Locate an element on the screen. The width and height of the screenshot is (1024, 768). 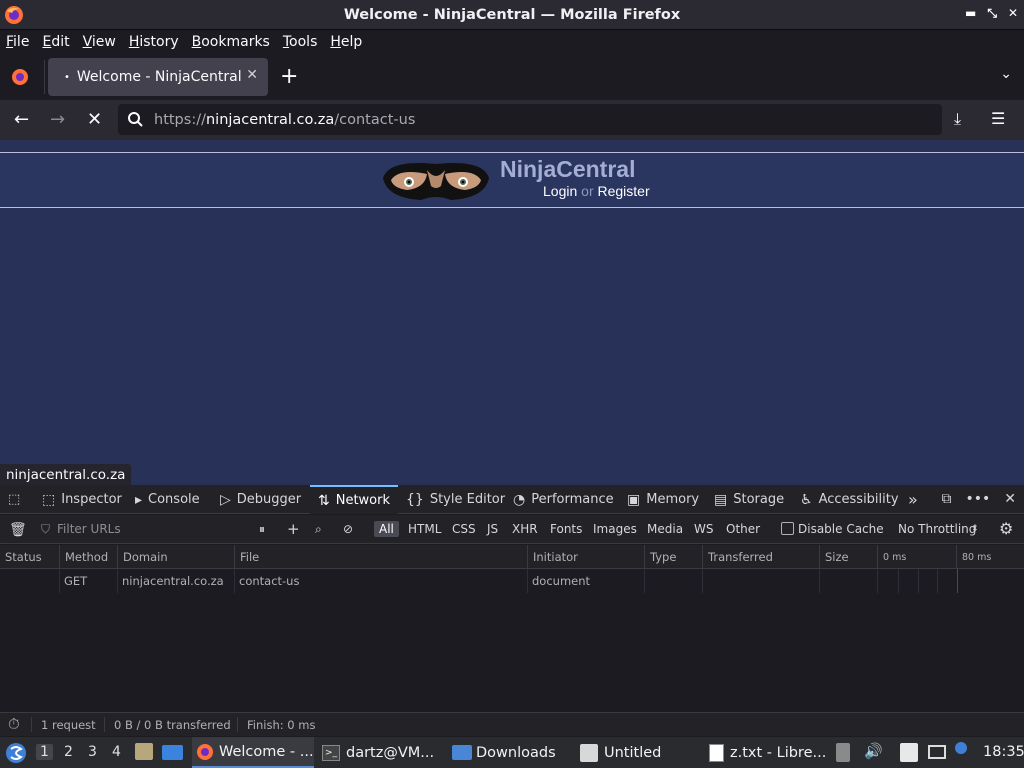
col-transferred: Transferred is located at coordinates (737, 557).